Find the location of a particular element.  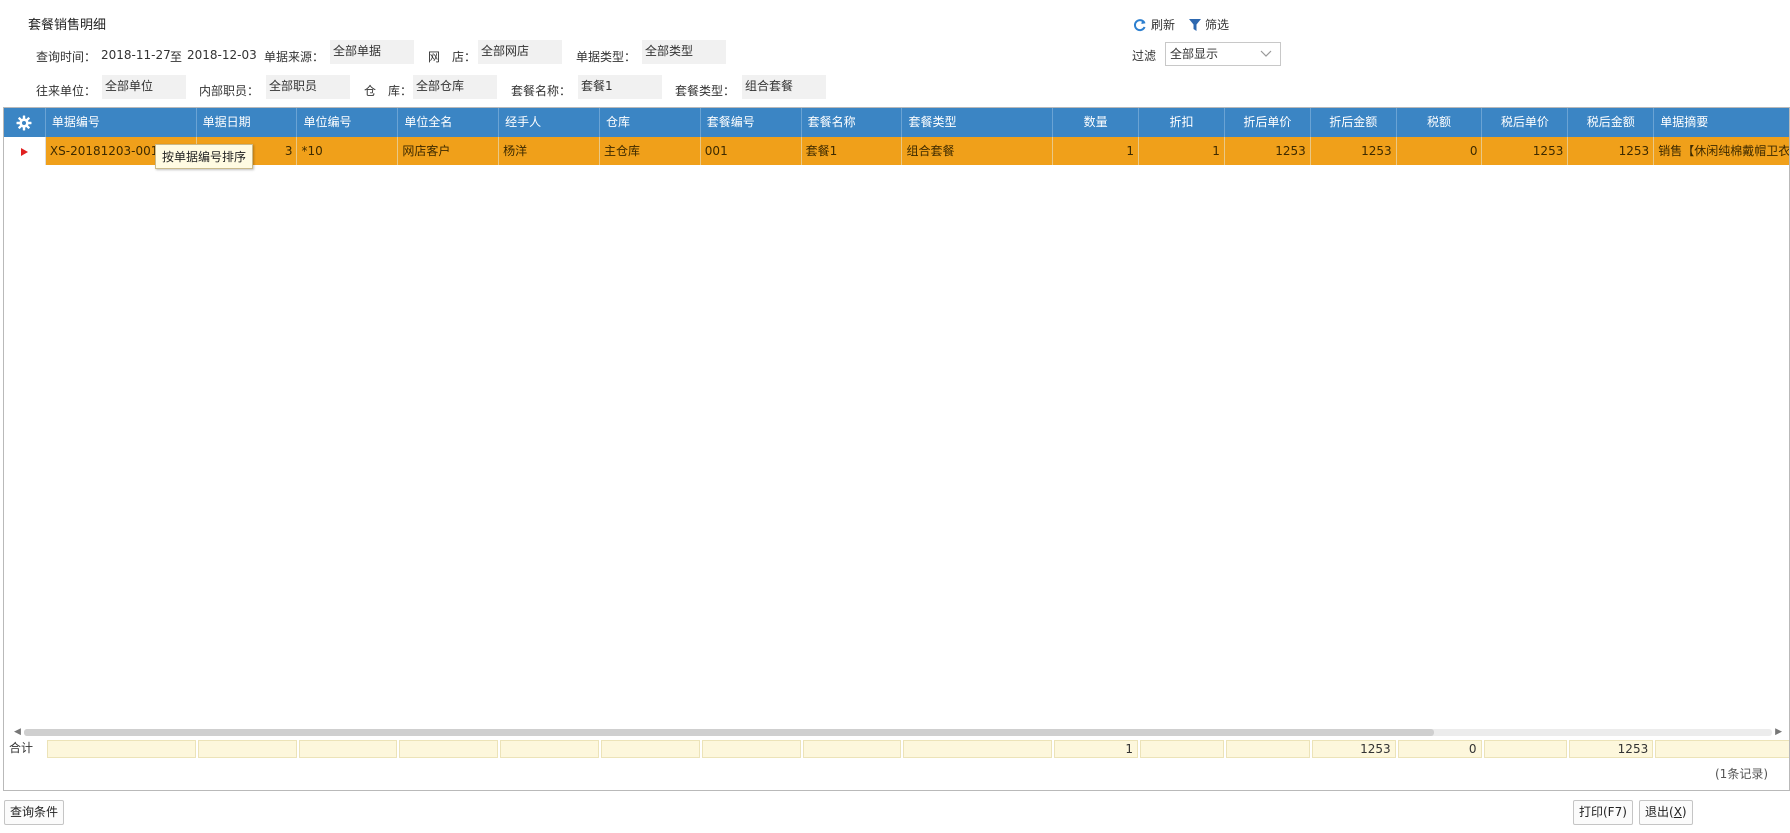

filter-label: 过滤 is located at coordinates (1144, 56).